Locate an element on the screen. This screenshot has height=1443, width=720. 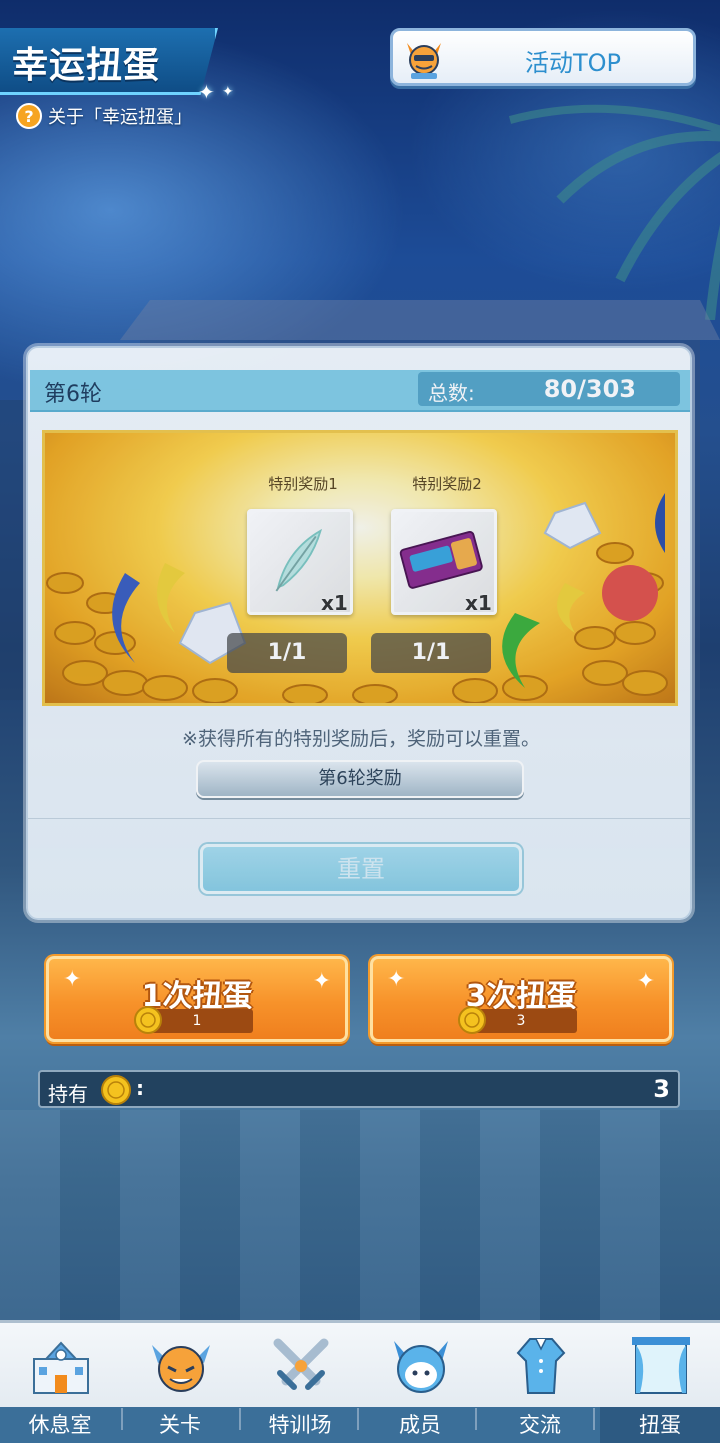
reset-button: 重置 is located at coordinates (361, 869).